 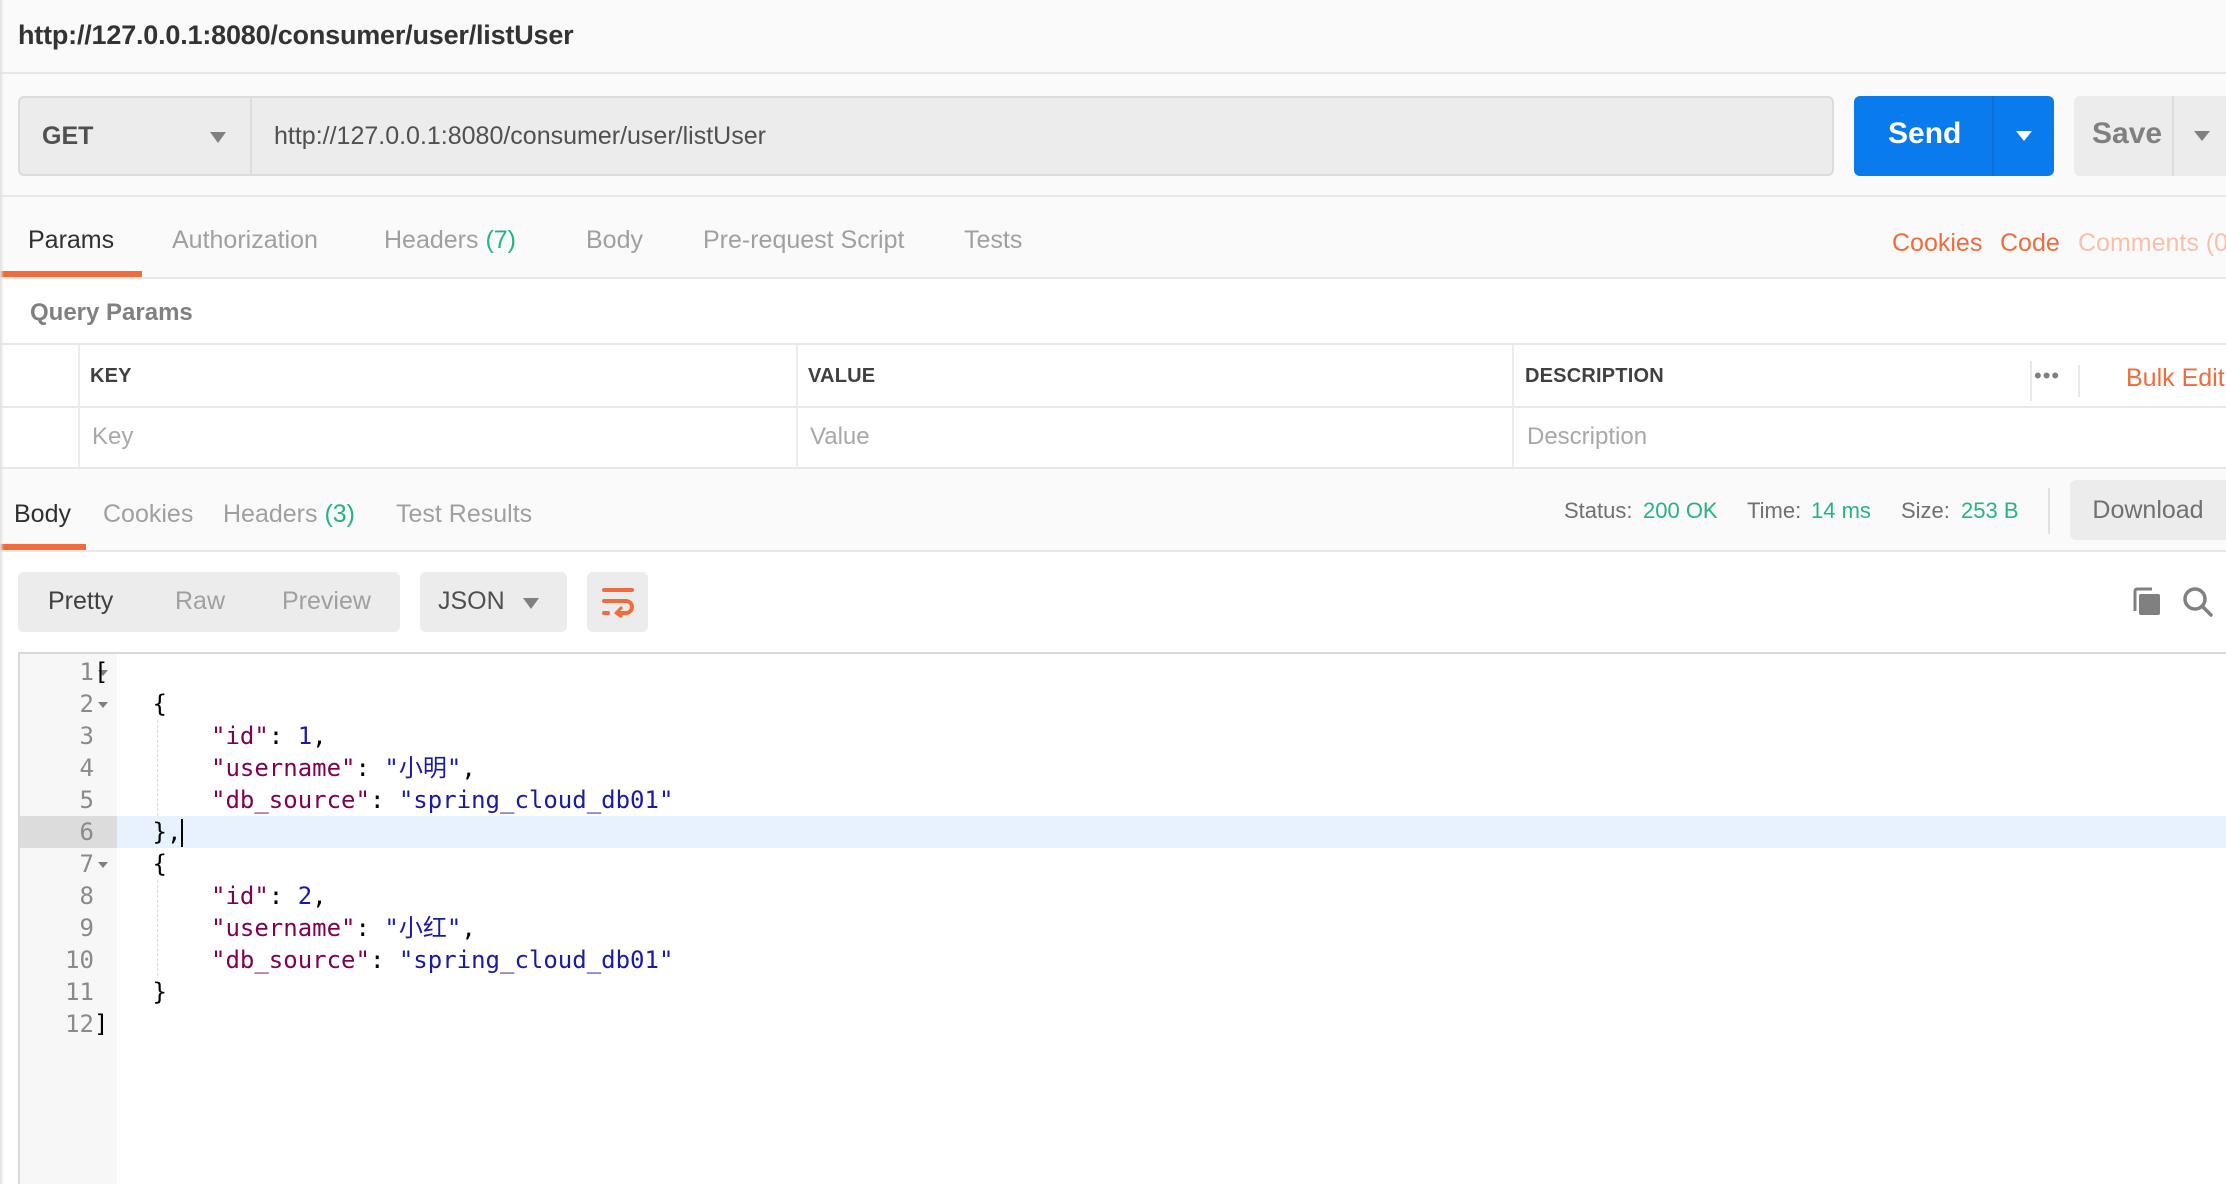 What do you see at coordinates (111, 376) in the screenshot?
I see `column-header-key: KEY` at bounding box center [111, 376].